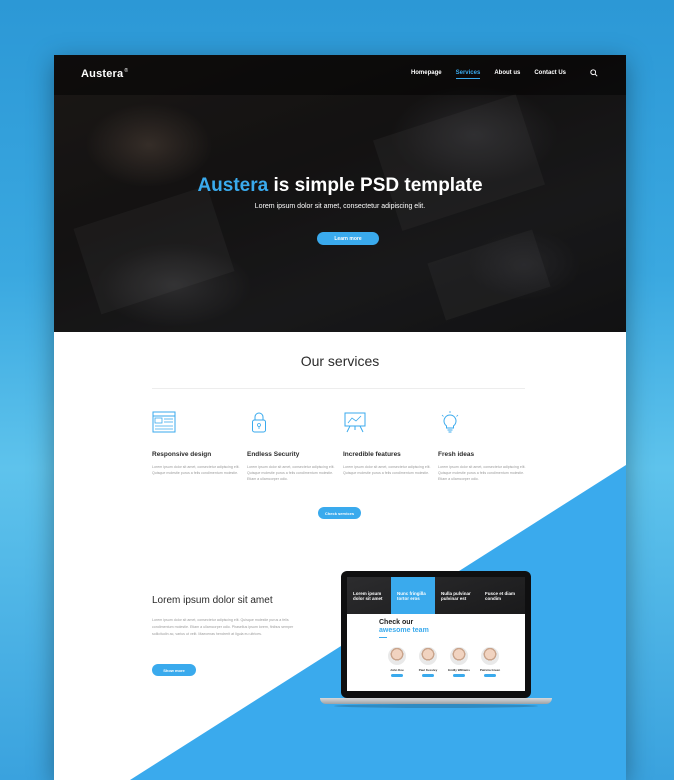  I want to click on hero-title: Austera is simple PSD template, so click(340, 186).